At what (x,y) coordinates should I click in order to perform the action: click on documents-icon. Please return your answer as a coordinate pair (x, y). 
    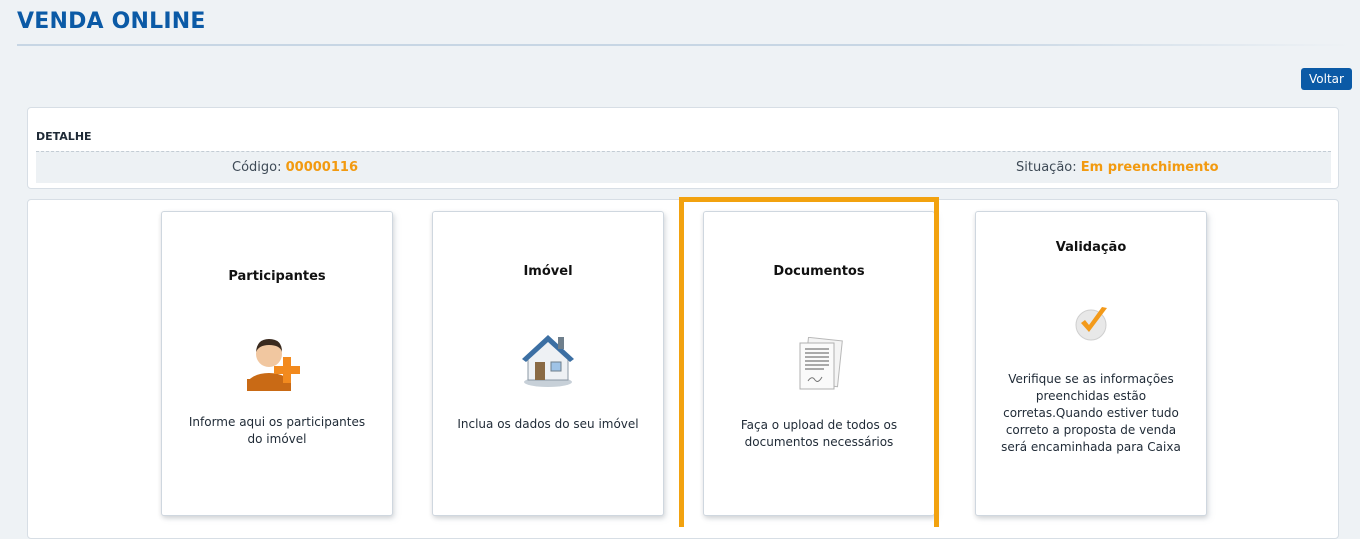
    Looking at the image, I should click on (819, 366).